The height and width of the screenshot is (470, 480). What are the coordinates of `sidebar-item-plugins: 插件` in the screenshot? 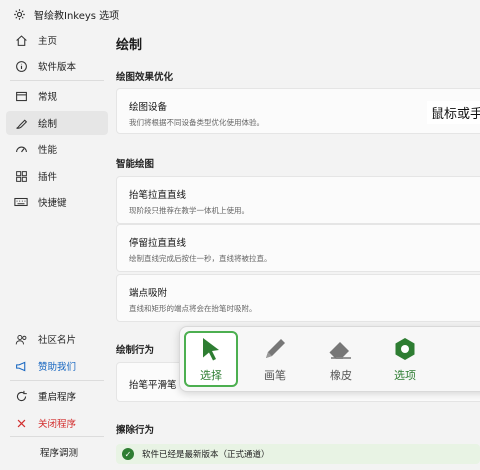 It's located at (57, 176).